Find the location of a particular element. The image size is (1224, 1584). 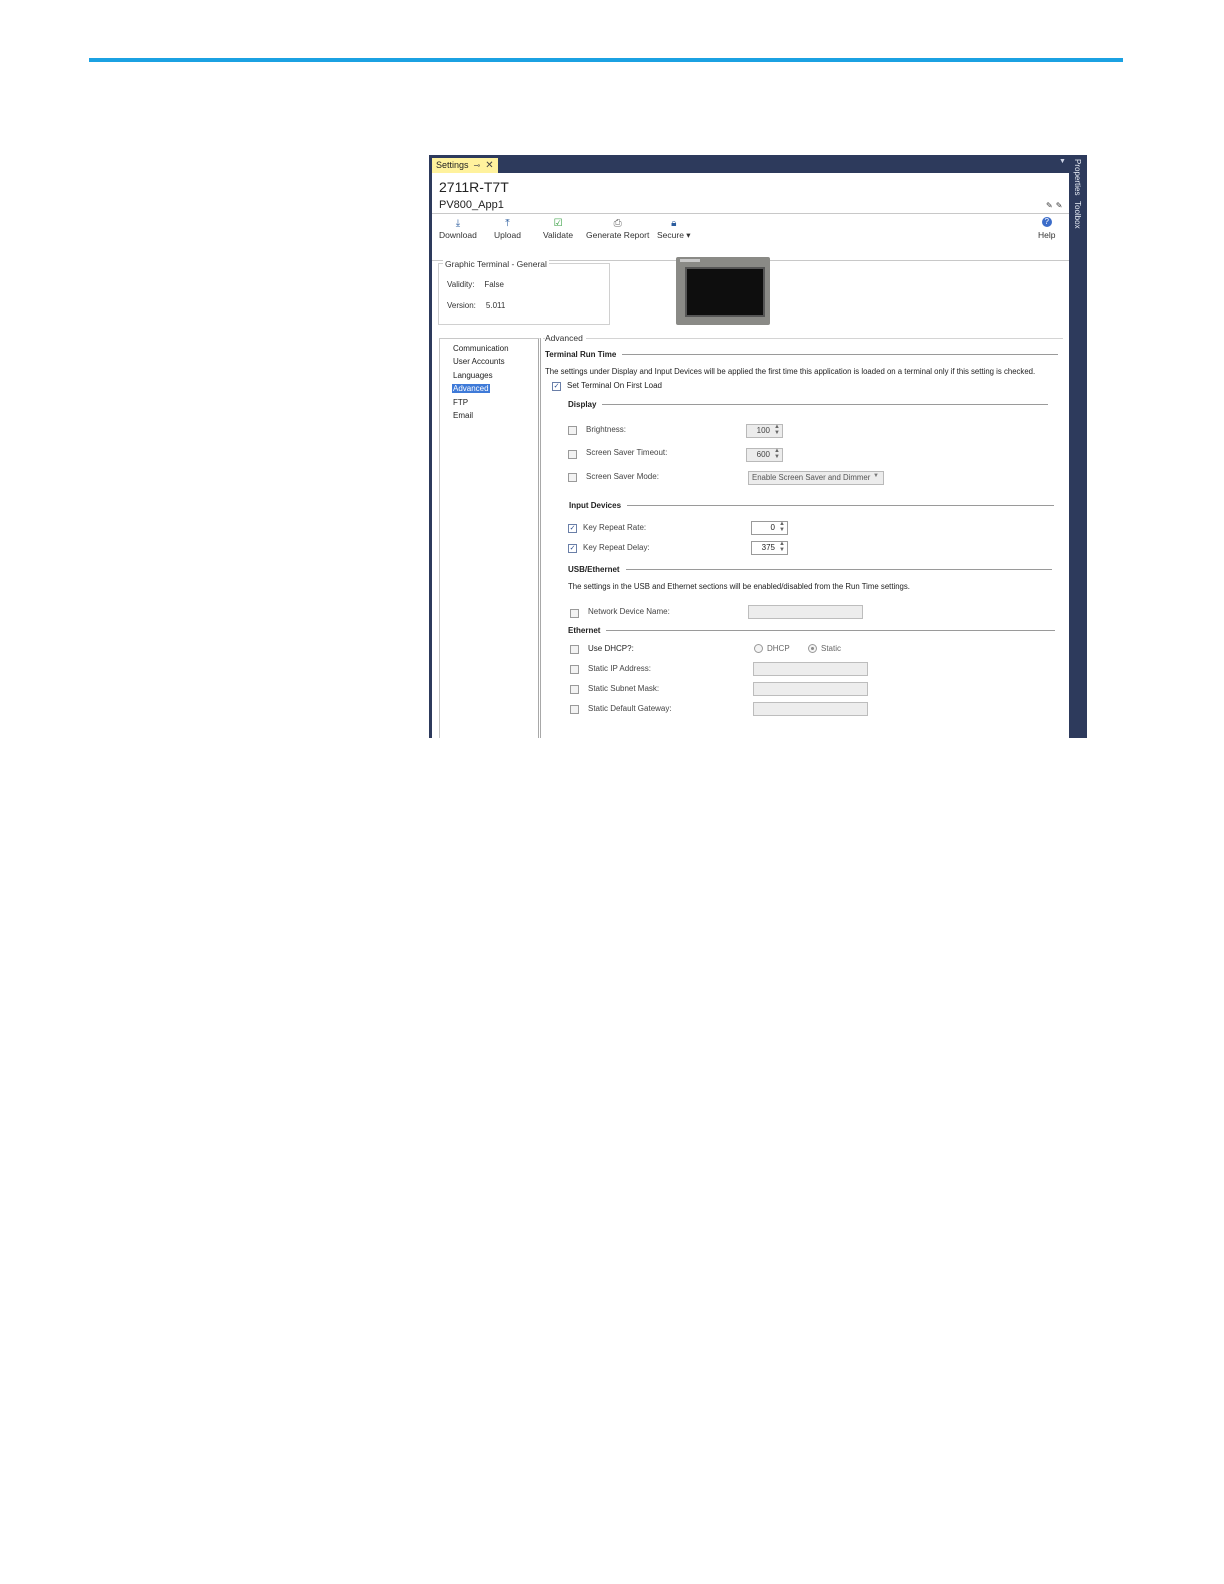

nav-item-user-accounts: User Accounts is located at coordinates (479, 361).